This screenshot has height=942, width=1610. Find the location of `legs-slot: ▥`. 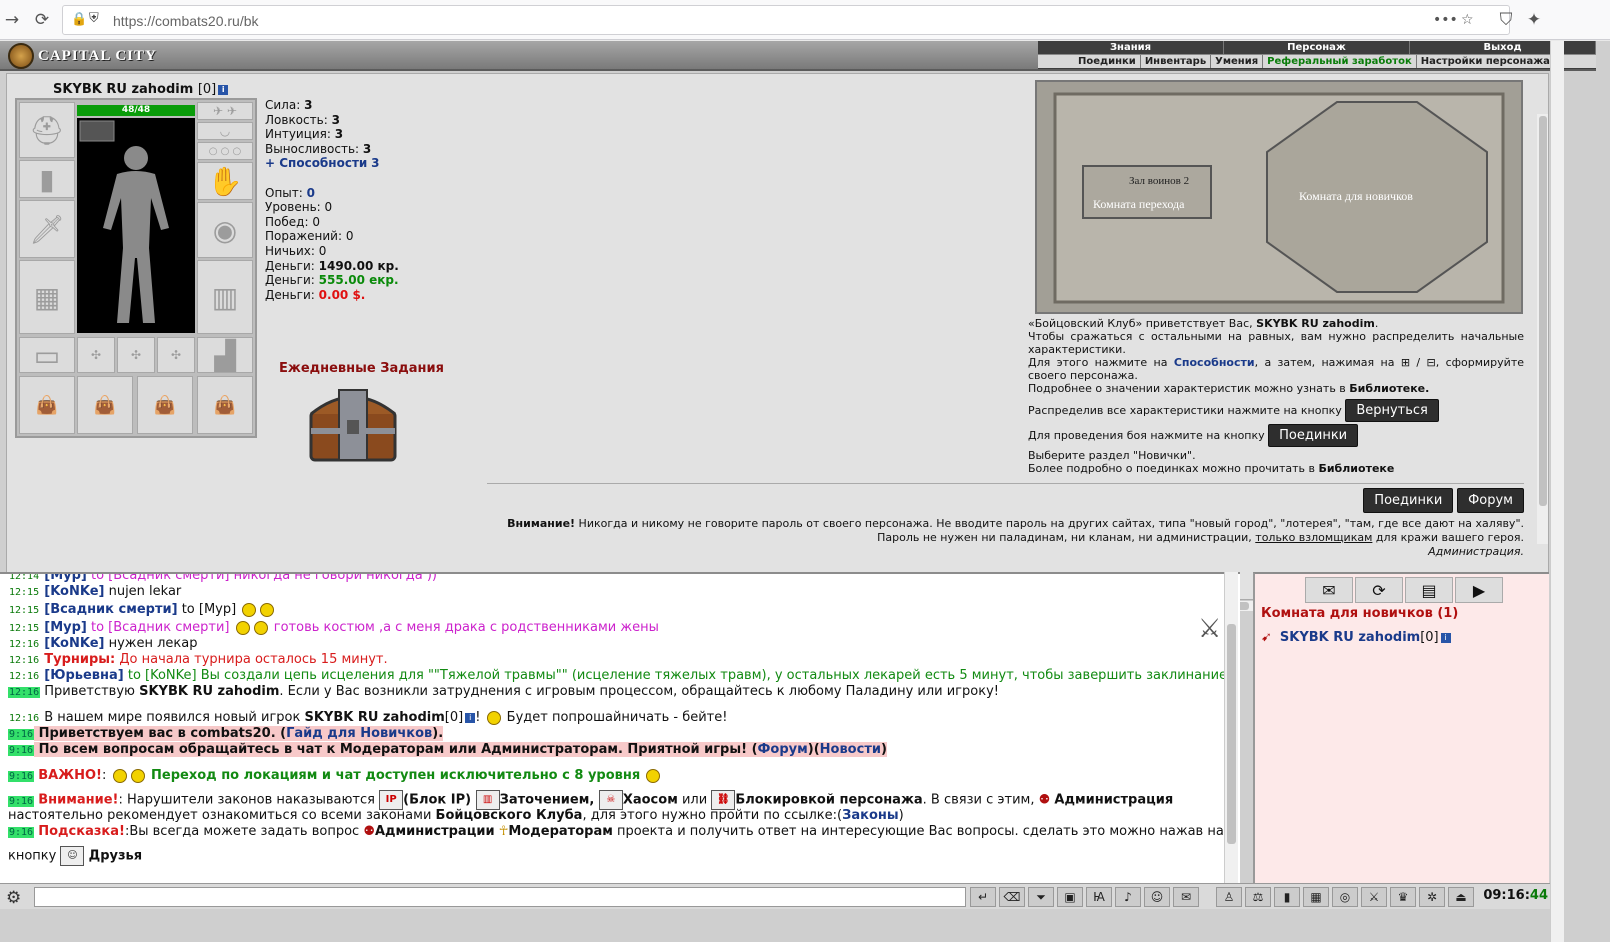

legs-slot: ▥ is located at coordinates (225, 297).